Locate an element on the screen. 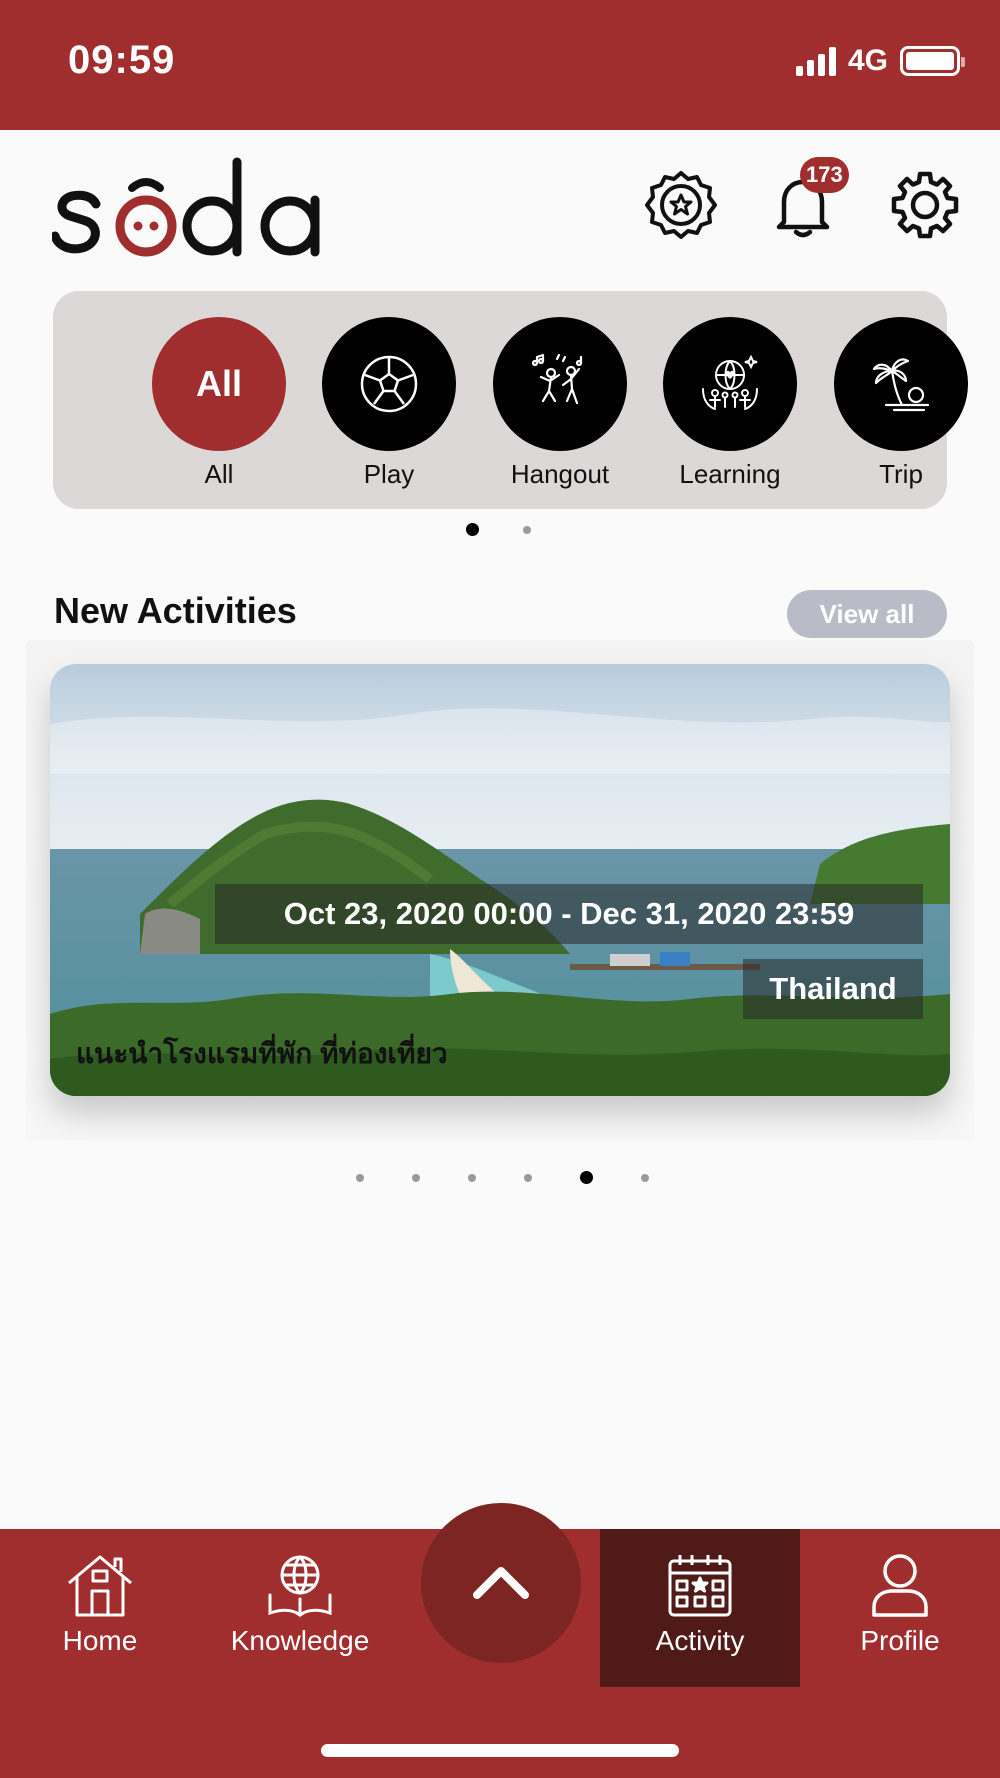 The height and width of the screenshot is (1778, 1000). category-all-circle: All is located at coordinates (219, 384).